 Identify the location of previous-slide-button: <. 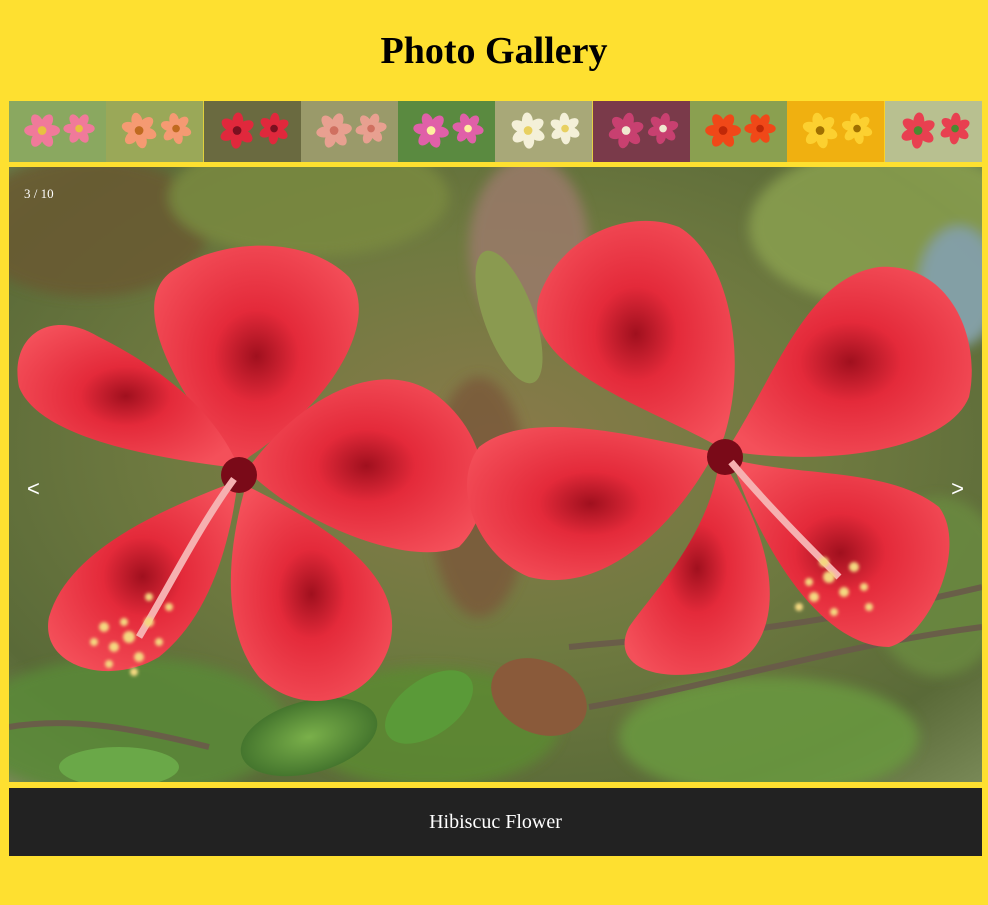
(33, 489).